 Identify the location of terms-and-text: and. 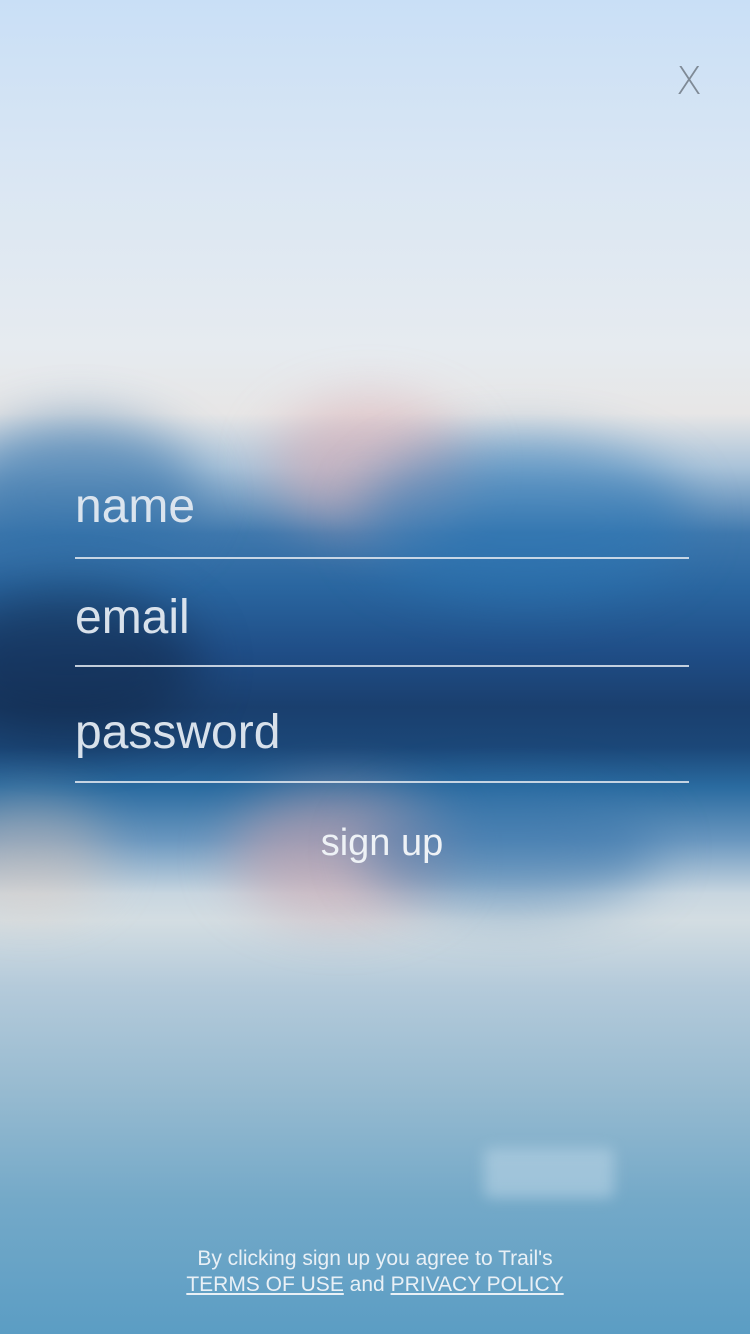
(367, 1284).